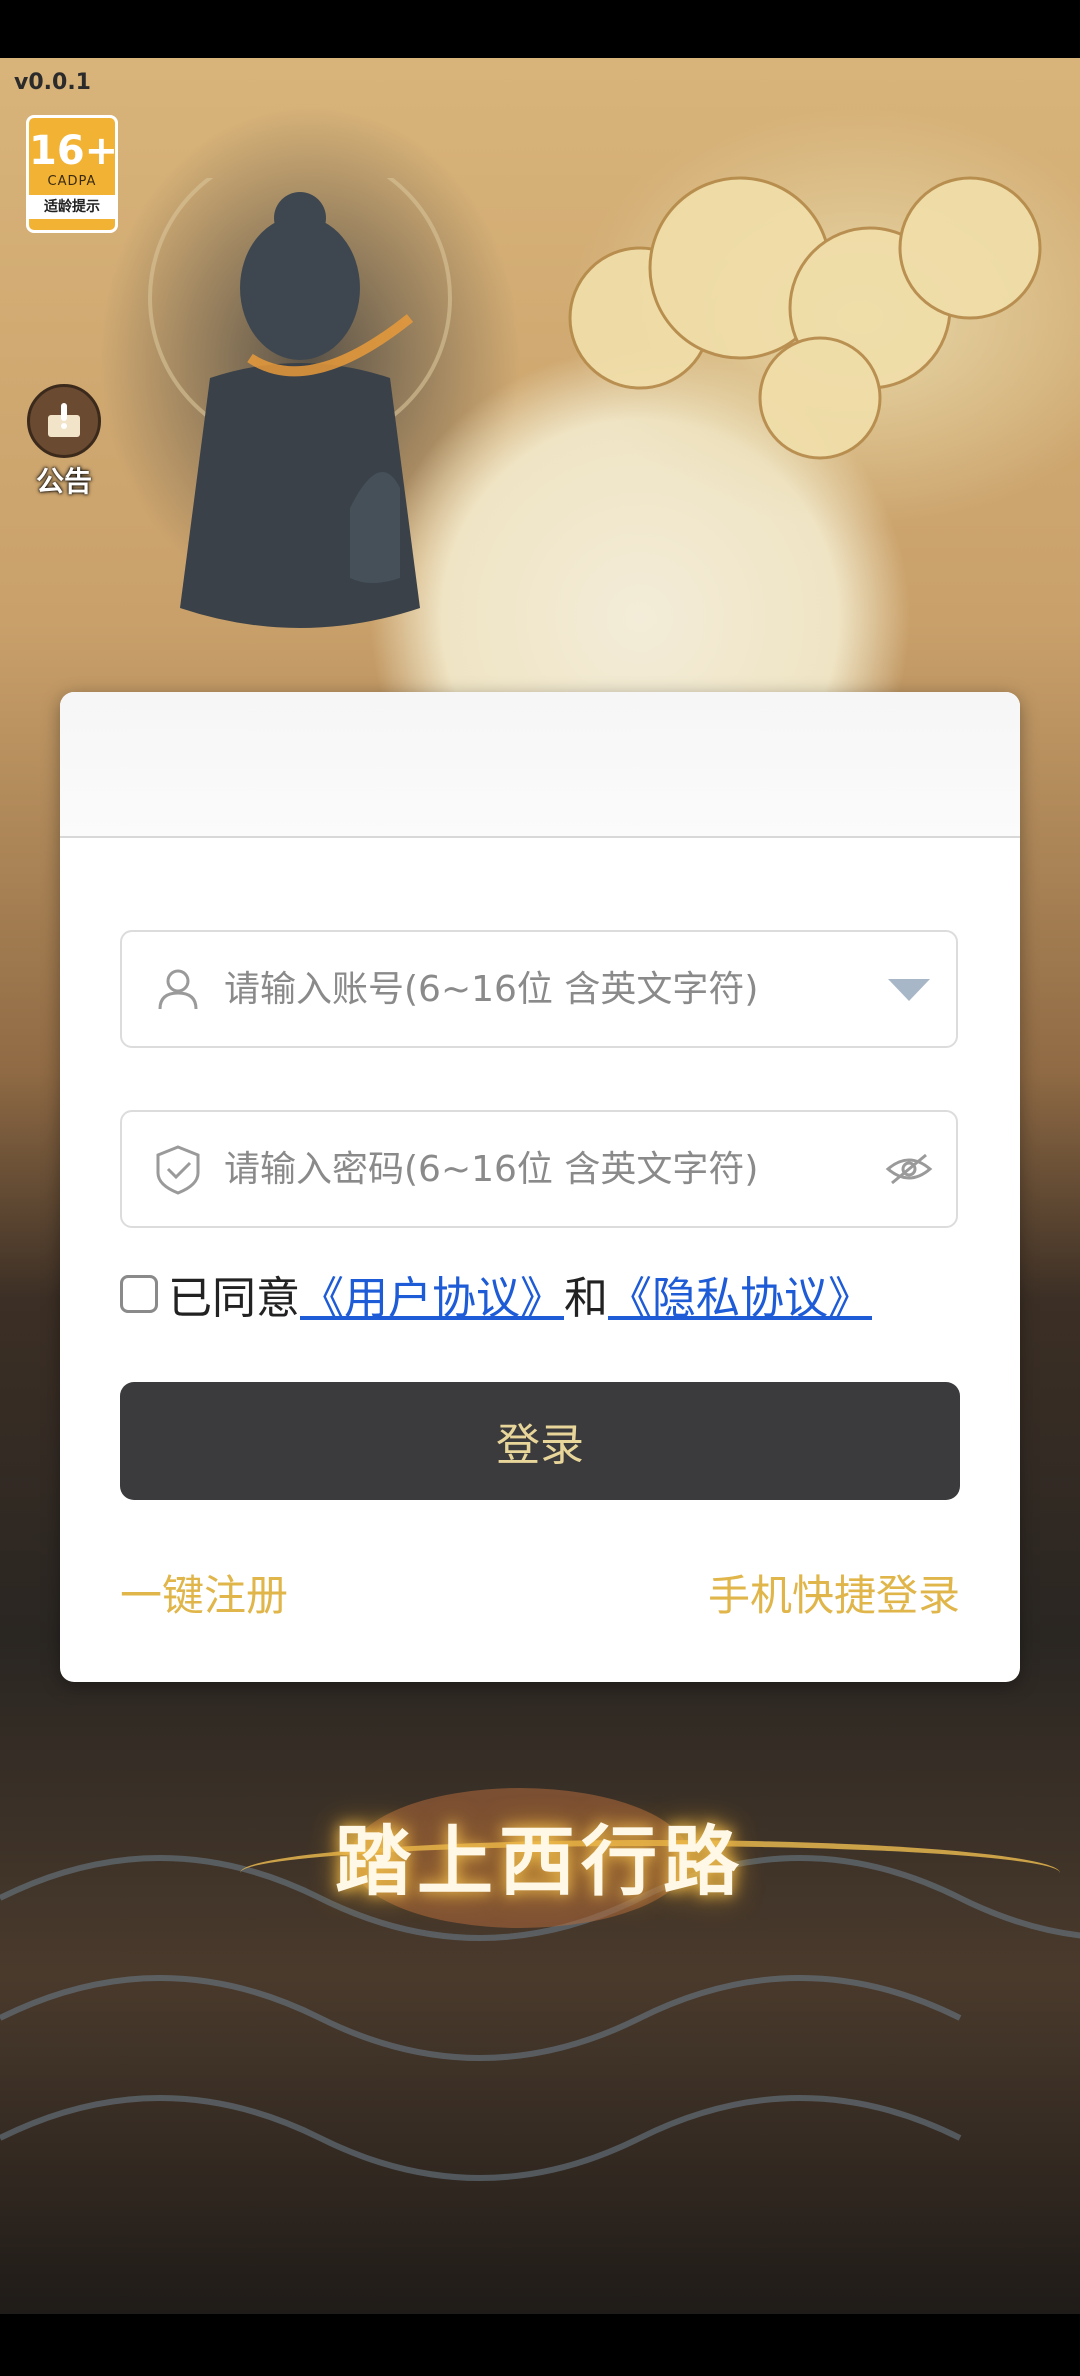  What do you see at coordinates (540, 1441) in the screenshot?
I see `login-button: 登录` at bounding box center [540, 1441].